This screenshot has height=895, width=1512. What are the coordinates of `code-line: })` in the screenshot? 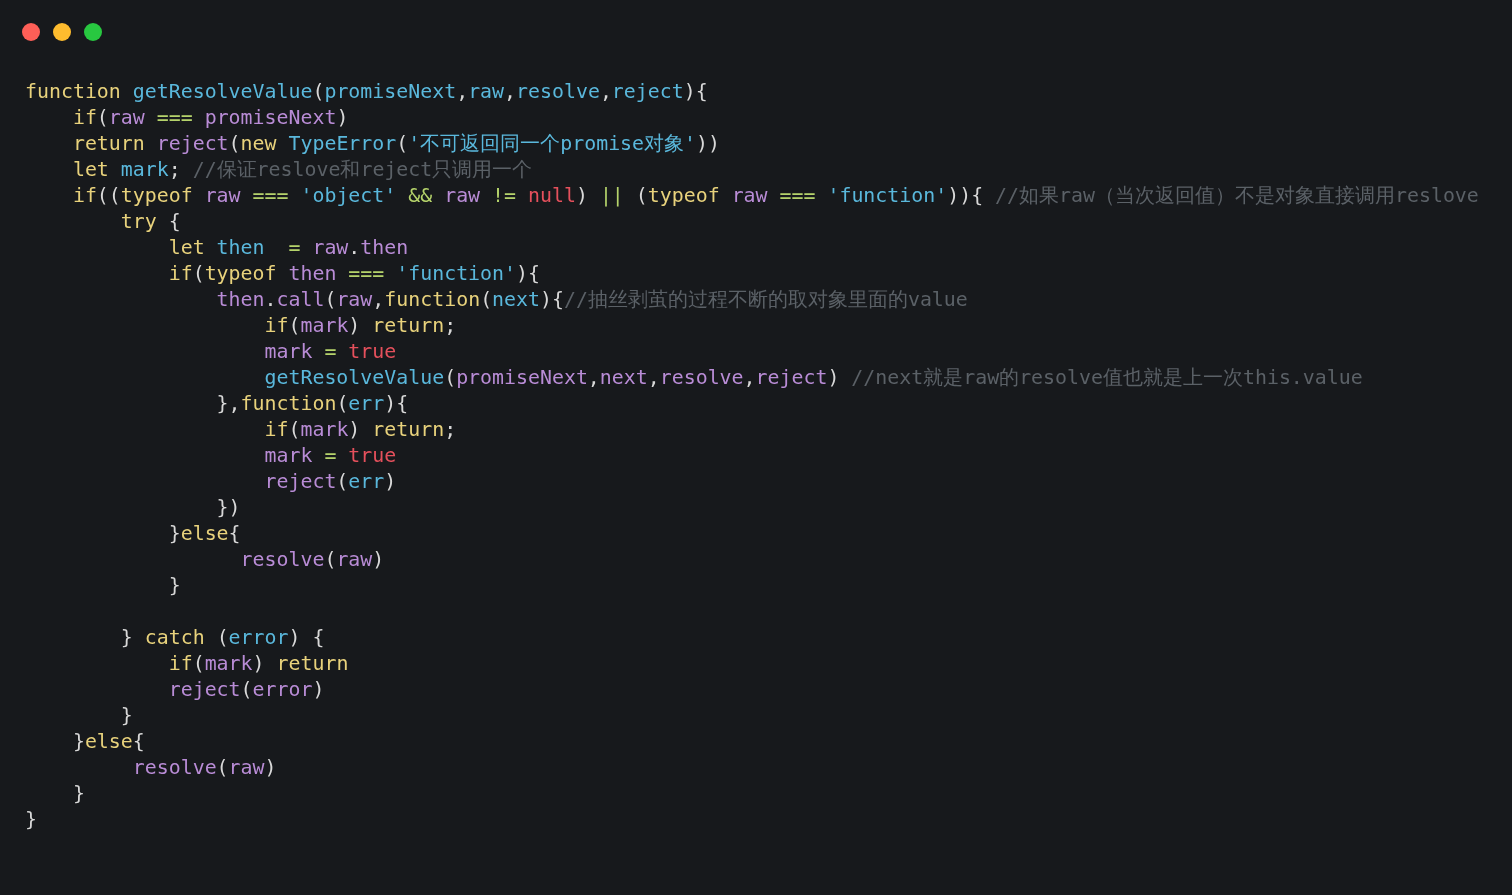 It's located at (228, 508).